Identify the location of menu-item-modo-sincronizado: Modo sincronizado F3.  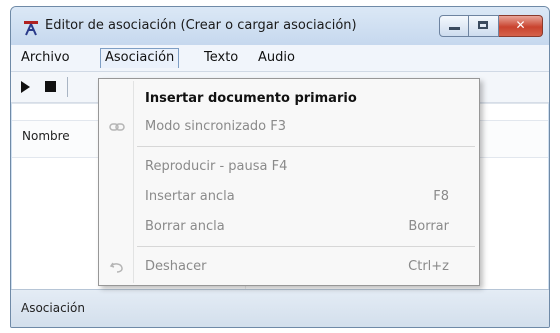
(289, 127).